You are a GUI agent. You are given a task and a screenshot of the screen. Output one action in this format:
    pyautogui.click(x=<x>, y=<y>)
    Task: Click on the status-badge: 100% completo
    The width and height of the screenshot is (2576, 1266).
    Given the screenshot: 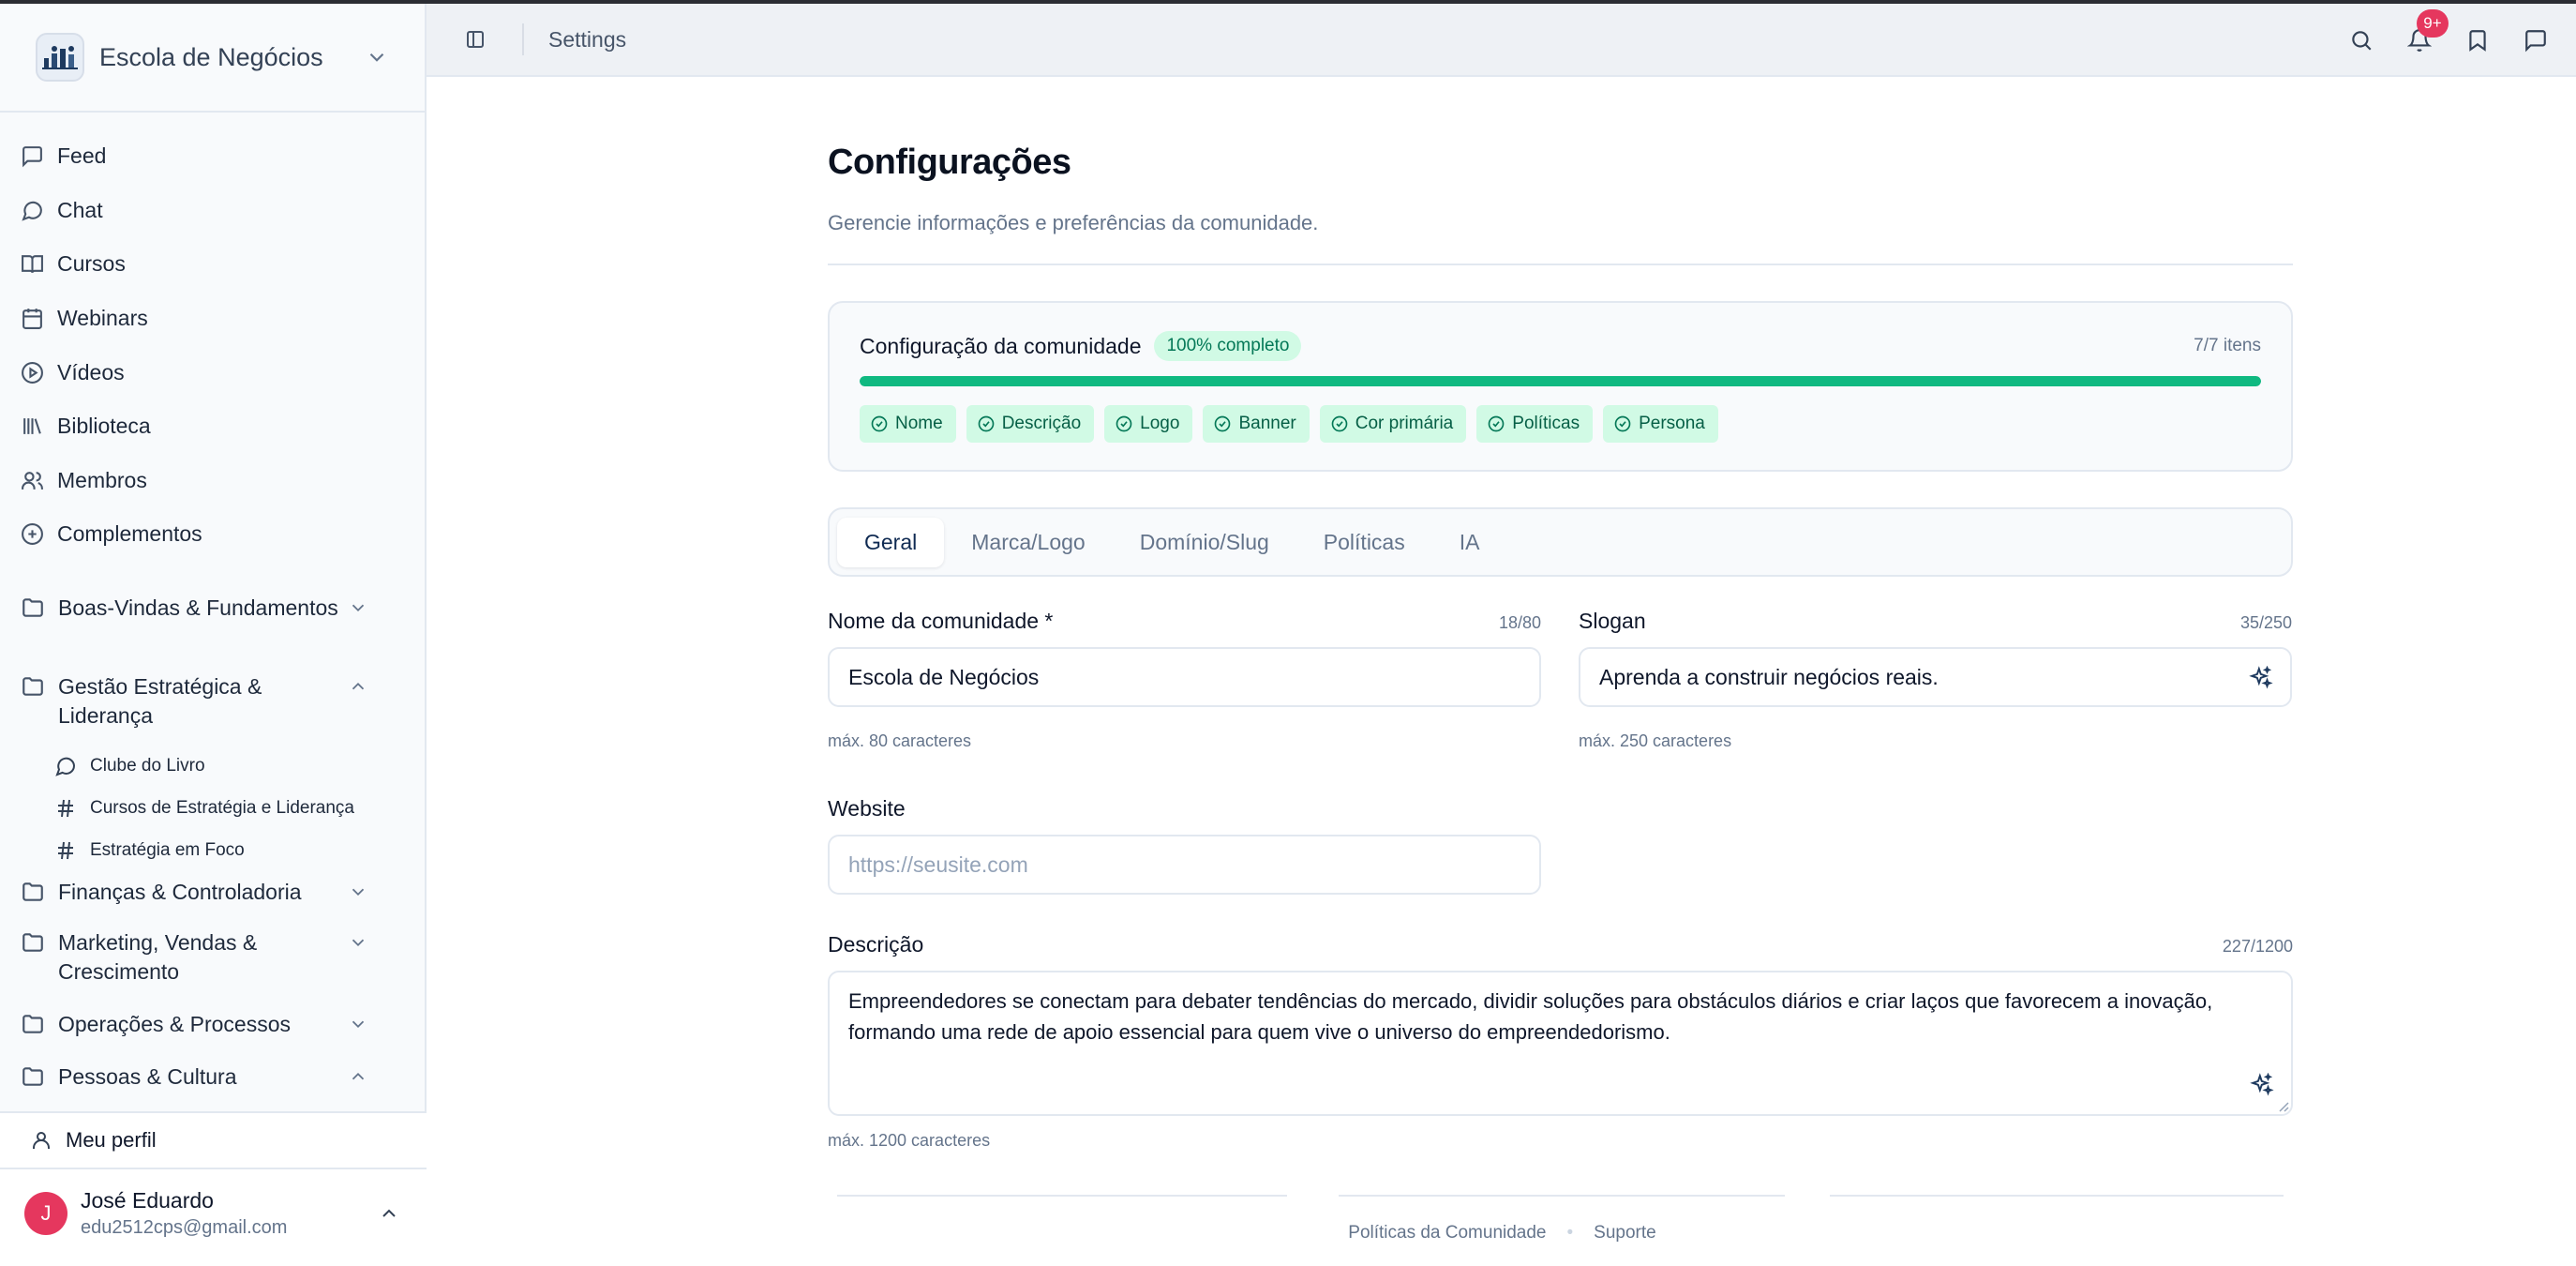 What is the action you would take?
    pyautogui.click(x=1228, y=346)
    